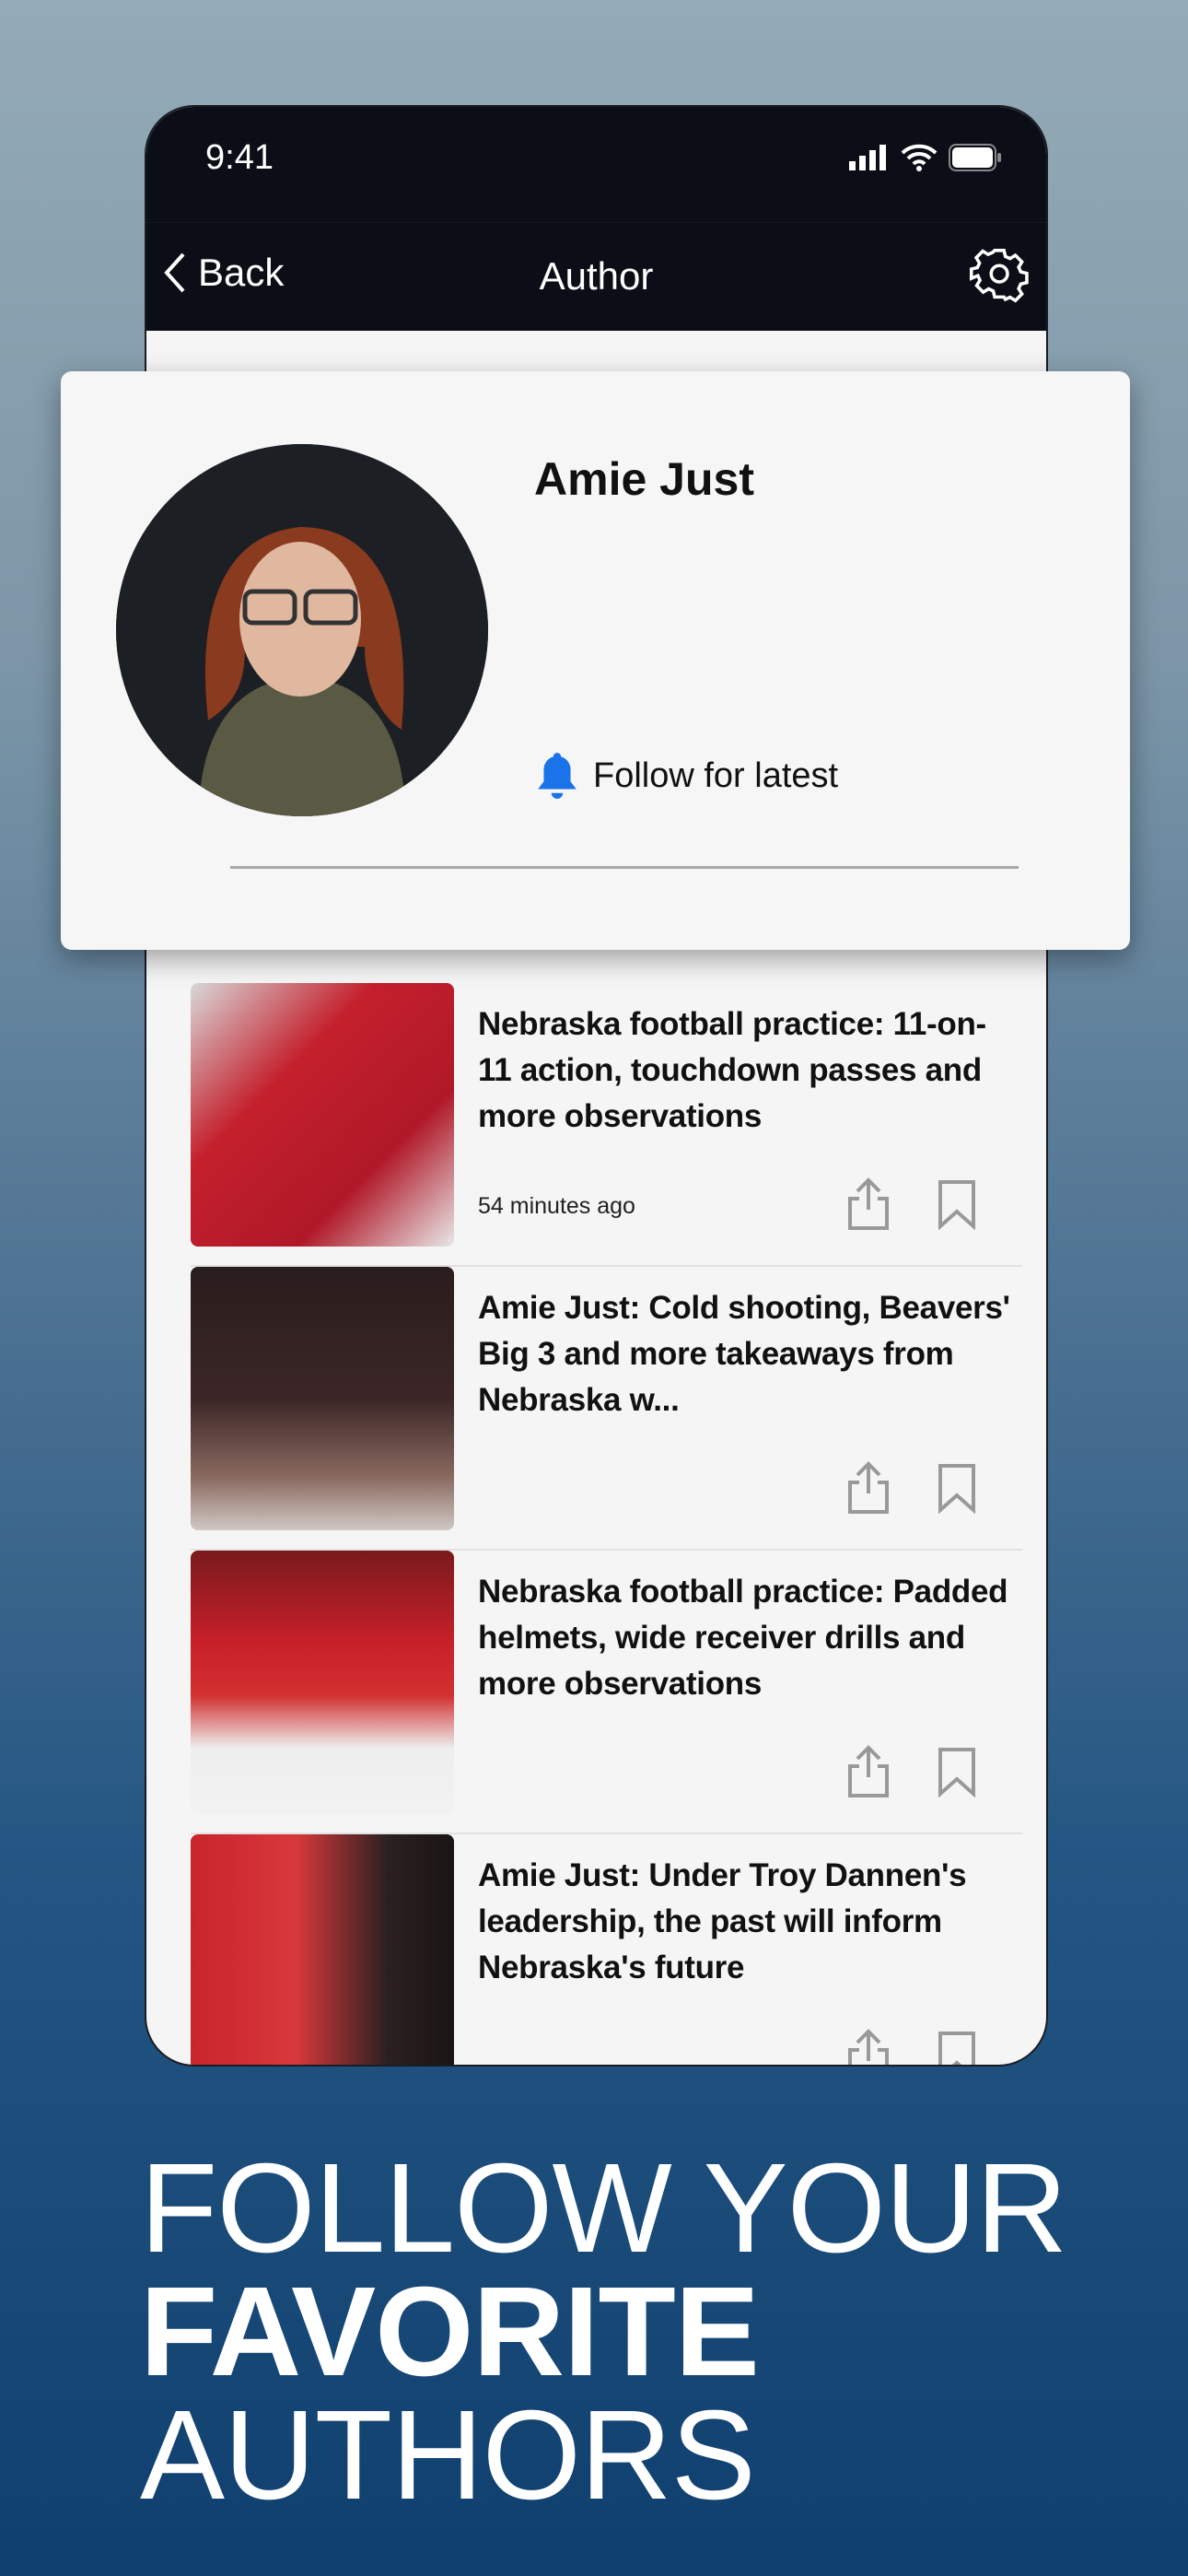  What do you see at coordinates (450, 2332) in the screenshot?
I see `tagline-line-2: FAVORITE` at bounding box center [450, 2332].